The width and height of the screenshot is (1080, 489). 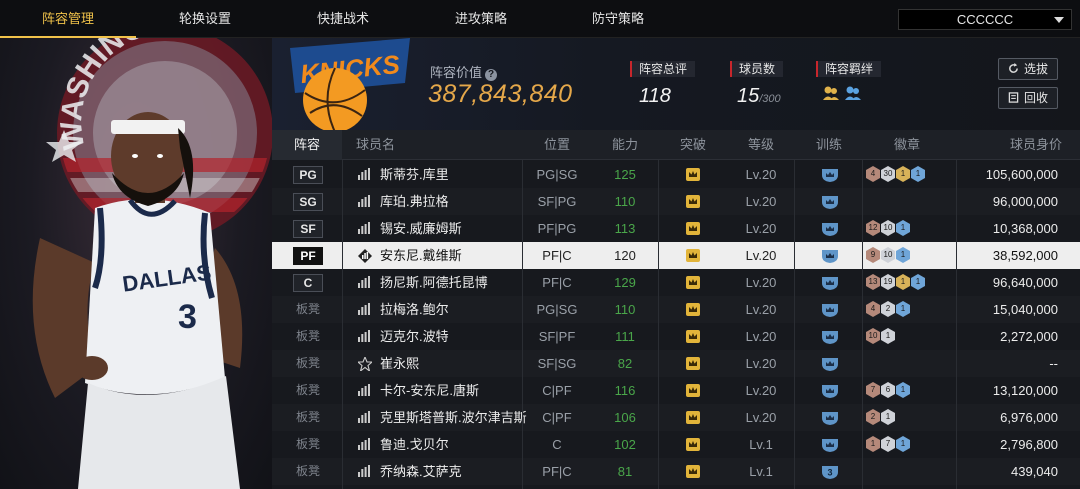 I want to click on table-row: SG 库珀.弗拉格 SF|PG 110 Lv.20 96,000,000, so click(x=676, y=201).